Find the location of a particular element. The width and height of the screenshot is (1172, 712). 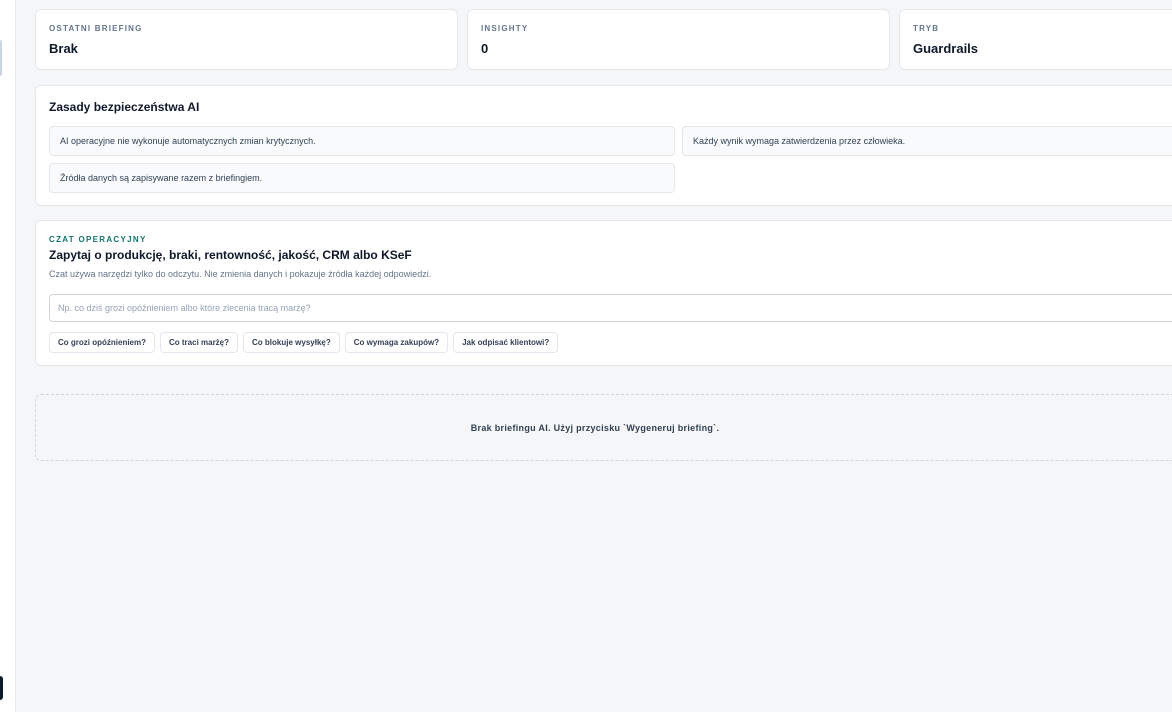

stat-card-mode: TRYB Guardrails is located at coordinates (1035, 39).